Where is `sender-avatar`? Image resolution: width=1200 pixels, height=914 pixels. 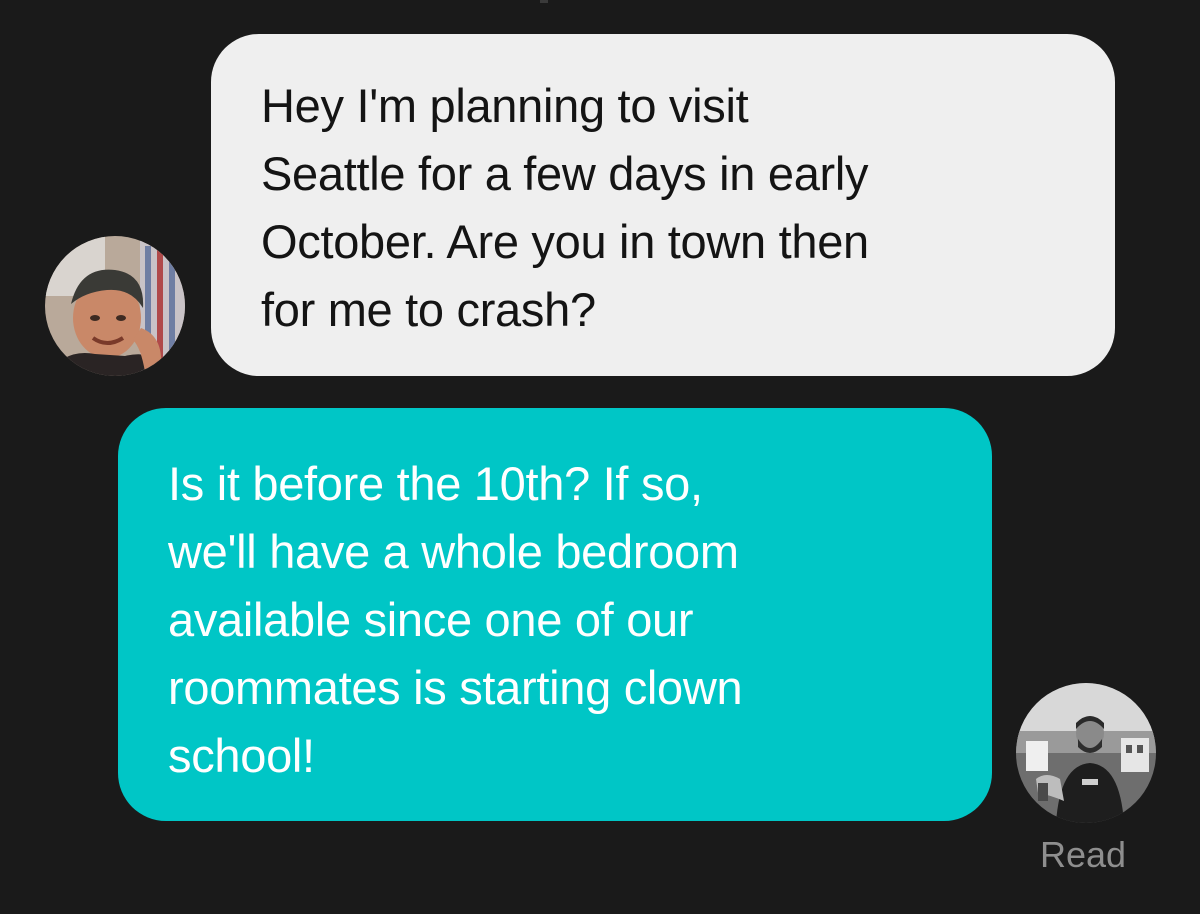 sender-avatar is located at coordinates (115, 306).